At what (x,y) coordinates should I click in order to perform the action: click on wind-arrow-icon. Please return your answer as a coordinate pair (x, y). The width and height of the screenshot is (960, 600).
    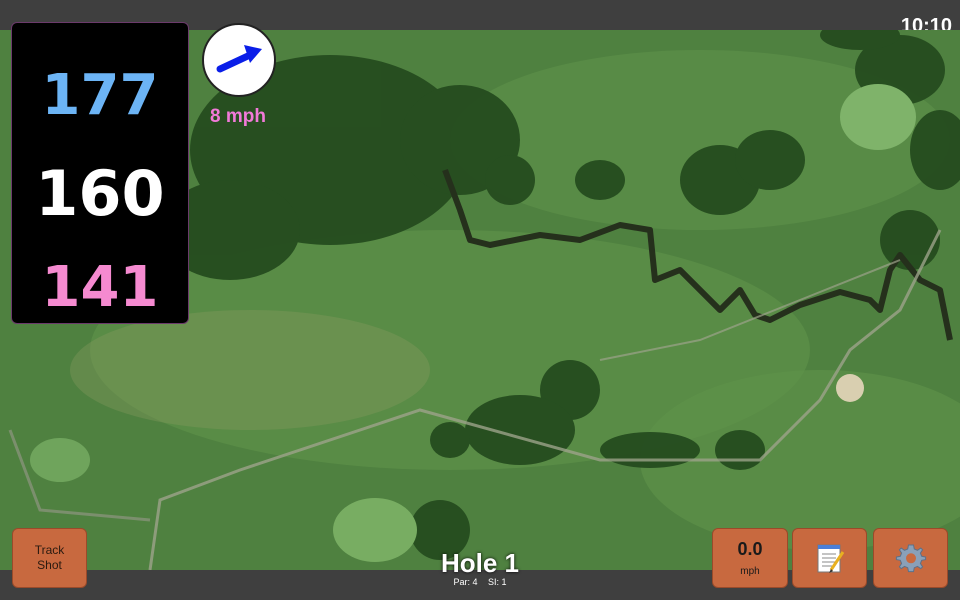
    Looking at the image, I should click on (239, 59).